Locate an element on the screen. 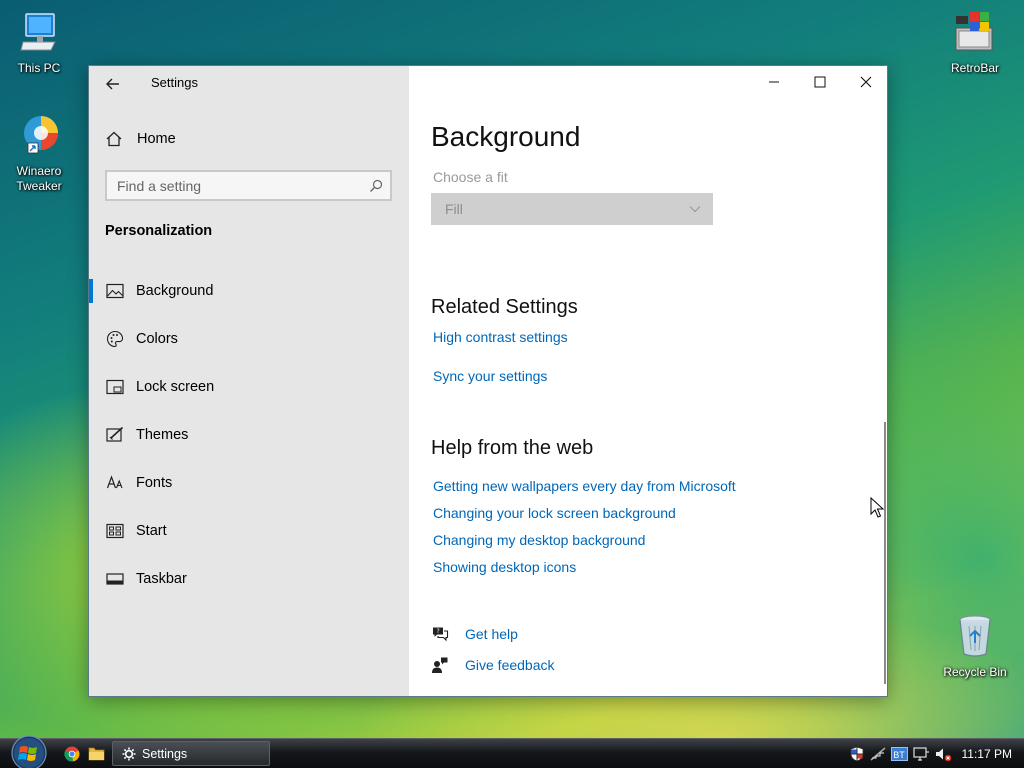 This screenshot has width=1024, height=768. link-high-contrast-settings: High contrast settings is located at coordinates (500, 337).